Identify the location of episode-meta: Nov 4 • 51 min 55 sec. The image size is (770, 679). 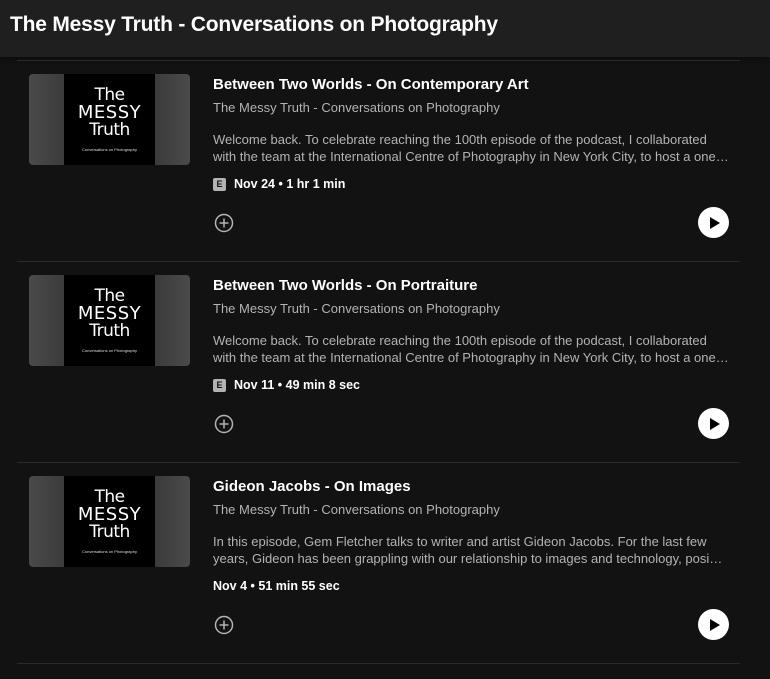
(276, 586).